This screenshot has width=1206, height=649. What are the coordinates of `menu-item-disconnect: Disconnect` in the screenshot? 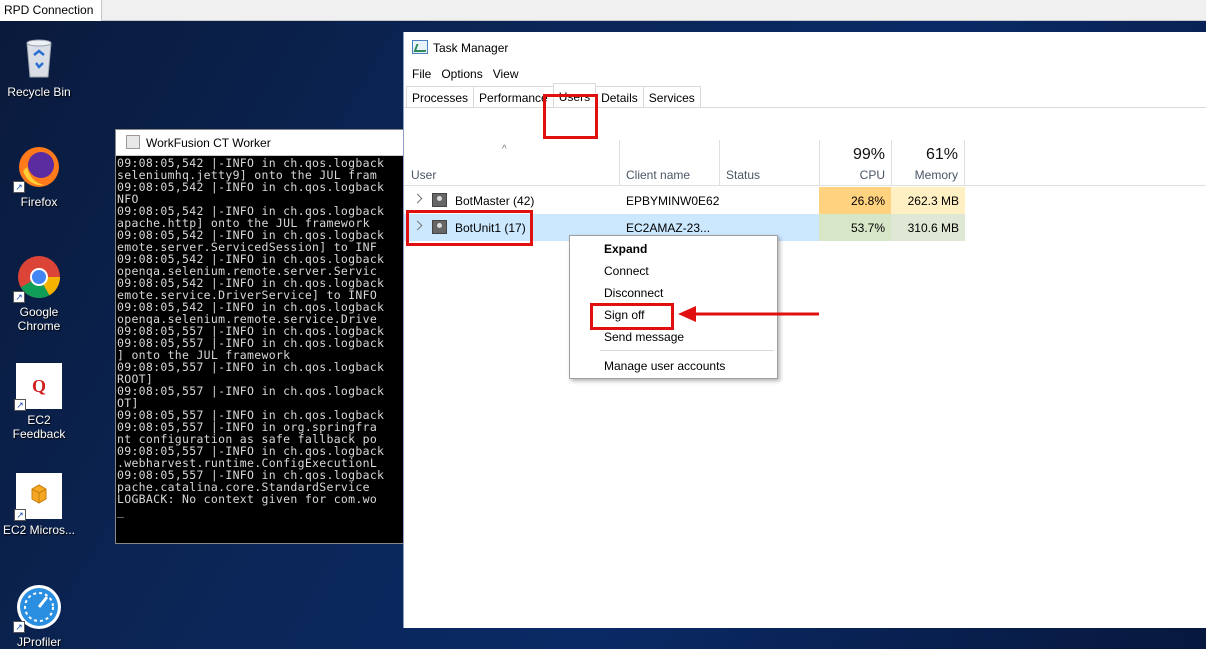 It's located at (633, 293).